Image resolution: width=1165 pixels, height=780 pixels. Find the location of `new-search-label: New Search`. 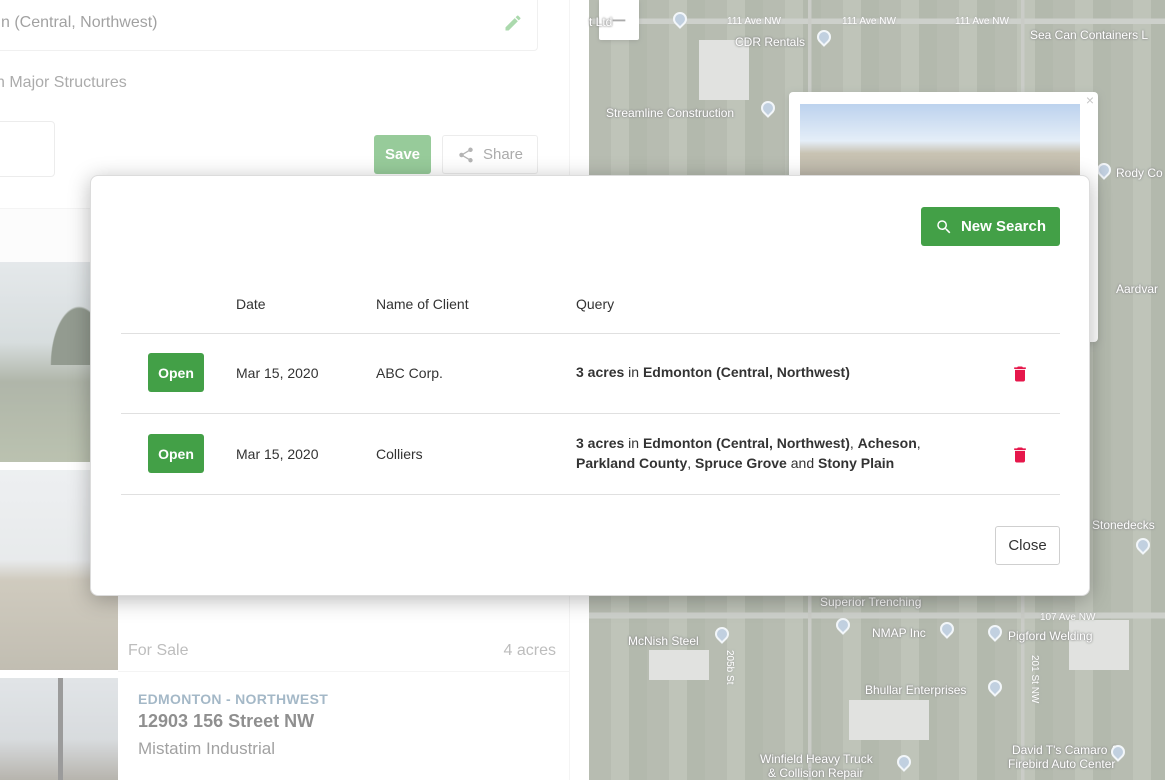

new-search-label: New Search is located at coordinates (1003, 226).